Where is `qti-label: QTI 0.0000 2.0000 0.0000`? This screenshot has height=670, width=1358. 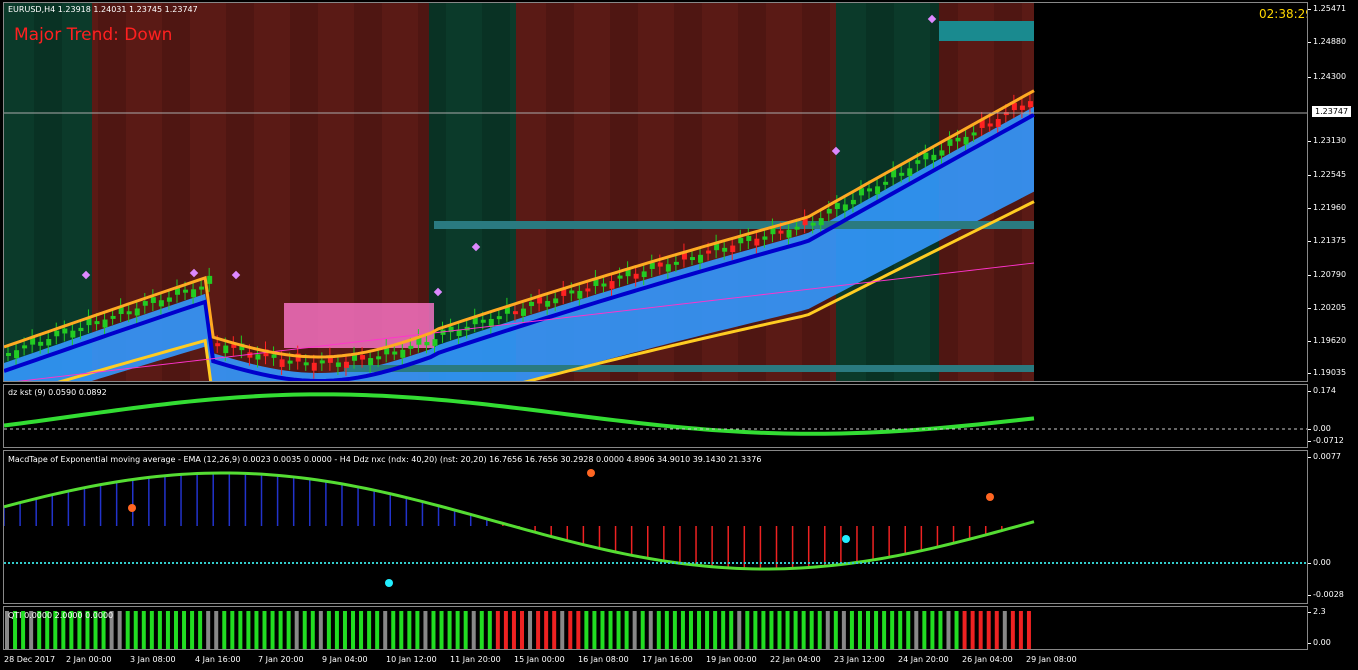 qti-label: QTI 0.0000 2.0000 0.0000 is located at coordinates (61, 615).